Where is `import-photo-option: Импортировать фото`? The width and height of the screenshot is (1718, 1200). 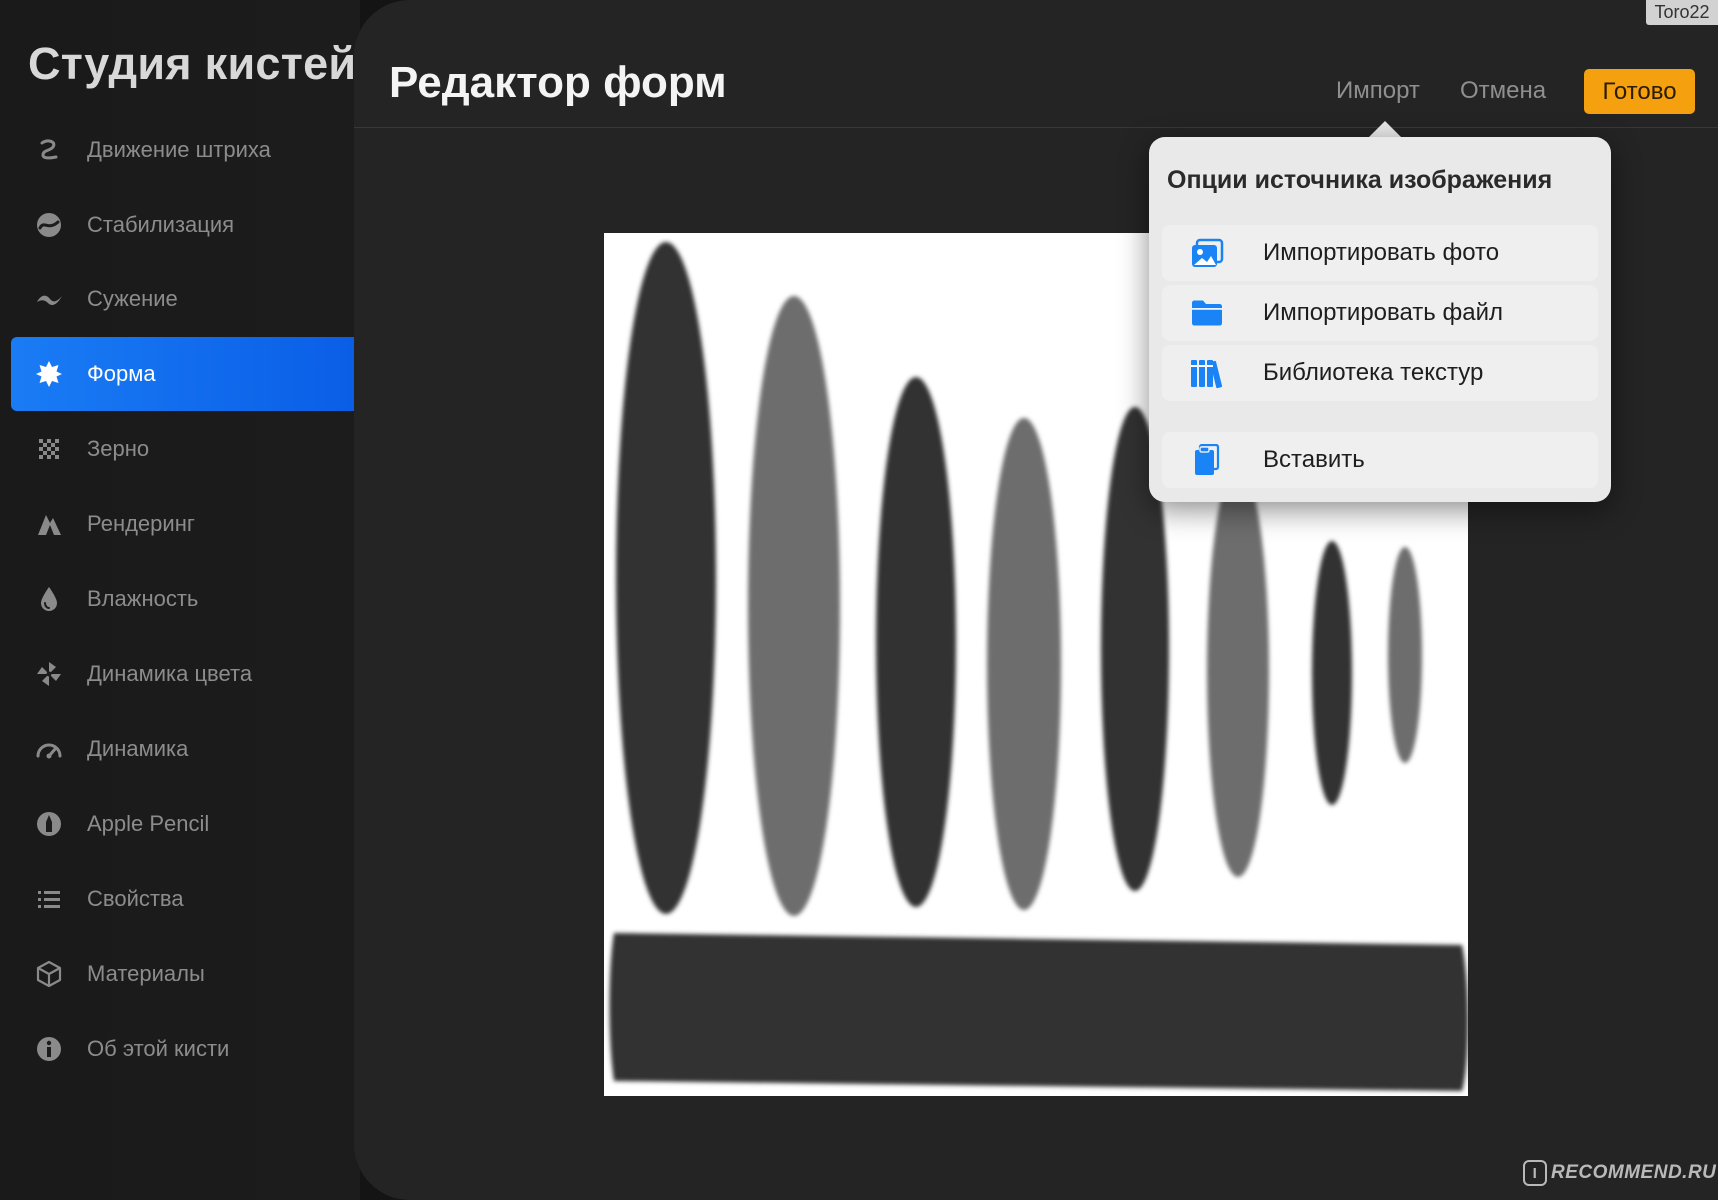
import-photo-option: Импортировать фото is located at coordinates (1380, 253).